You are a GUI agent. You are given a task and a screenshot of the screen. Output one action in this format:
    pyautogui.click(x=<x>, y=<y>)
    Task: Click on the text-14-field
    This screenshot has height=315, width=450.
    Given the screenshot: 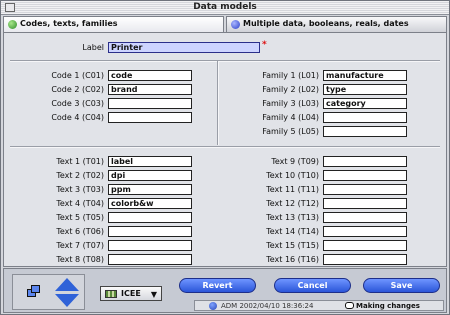 What is the action you would take?
    pyautogui.click(x=365, y=231)
    